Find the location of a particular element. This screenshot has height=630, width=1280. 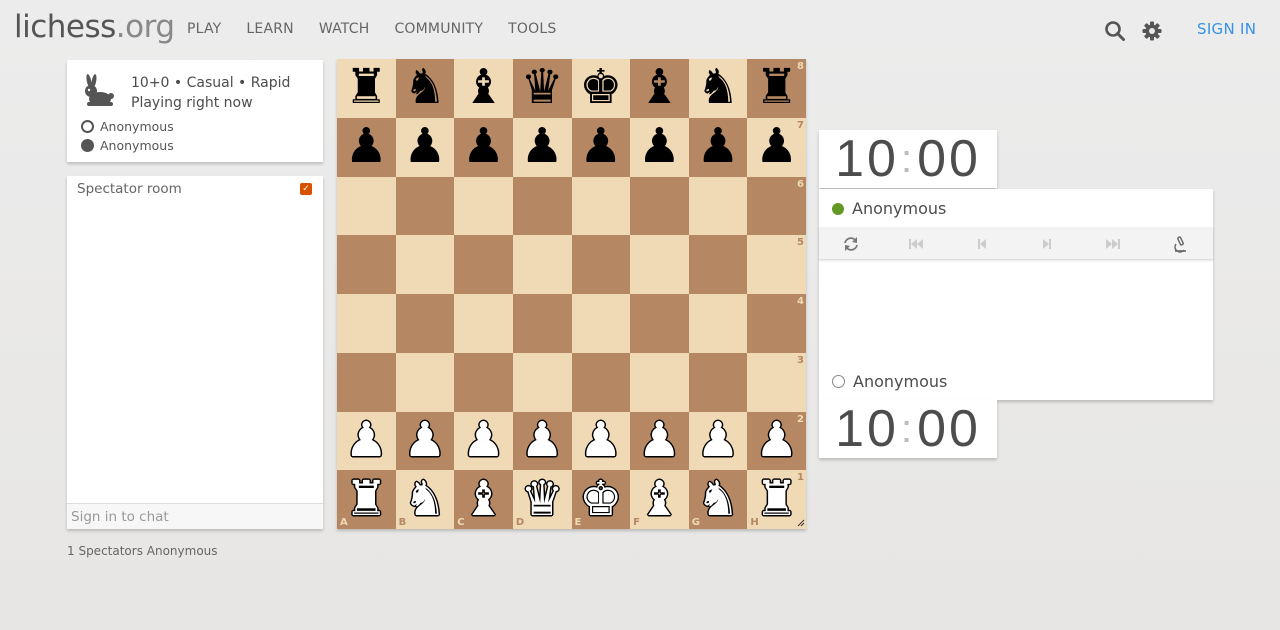

square-a8: ♜ is located at coordinates (366, 88).